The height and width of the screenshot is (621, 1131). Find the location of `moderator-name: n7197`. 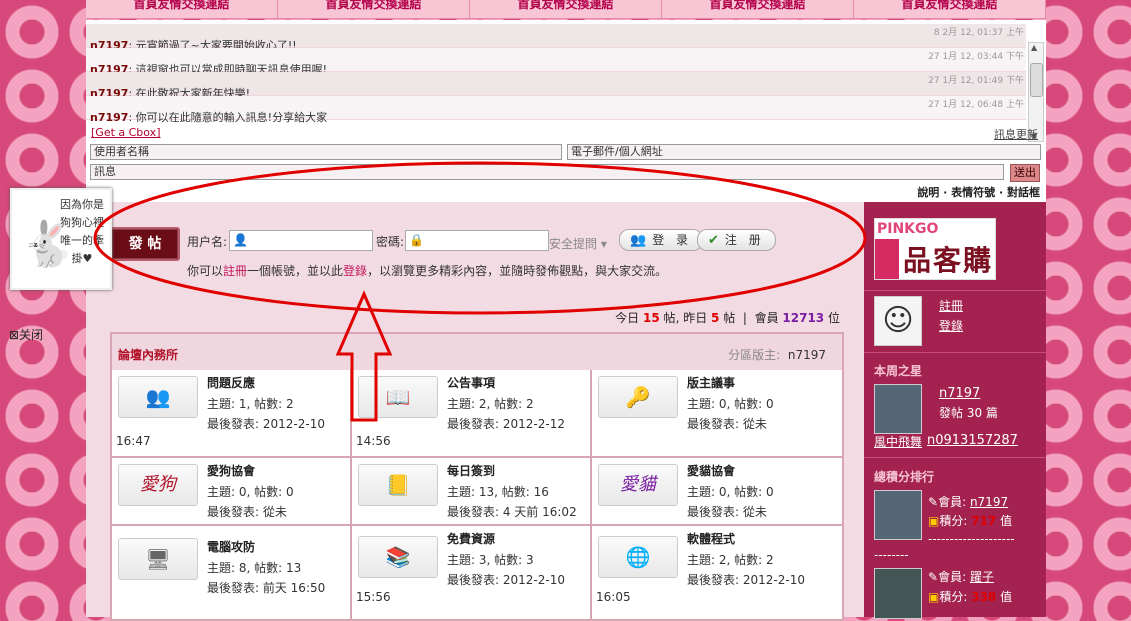

moderator-name: n7197 is located at coordinates (807, 355).